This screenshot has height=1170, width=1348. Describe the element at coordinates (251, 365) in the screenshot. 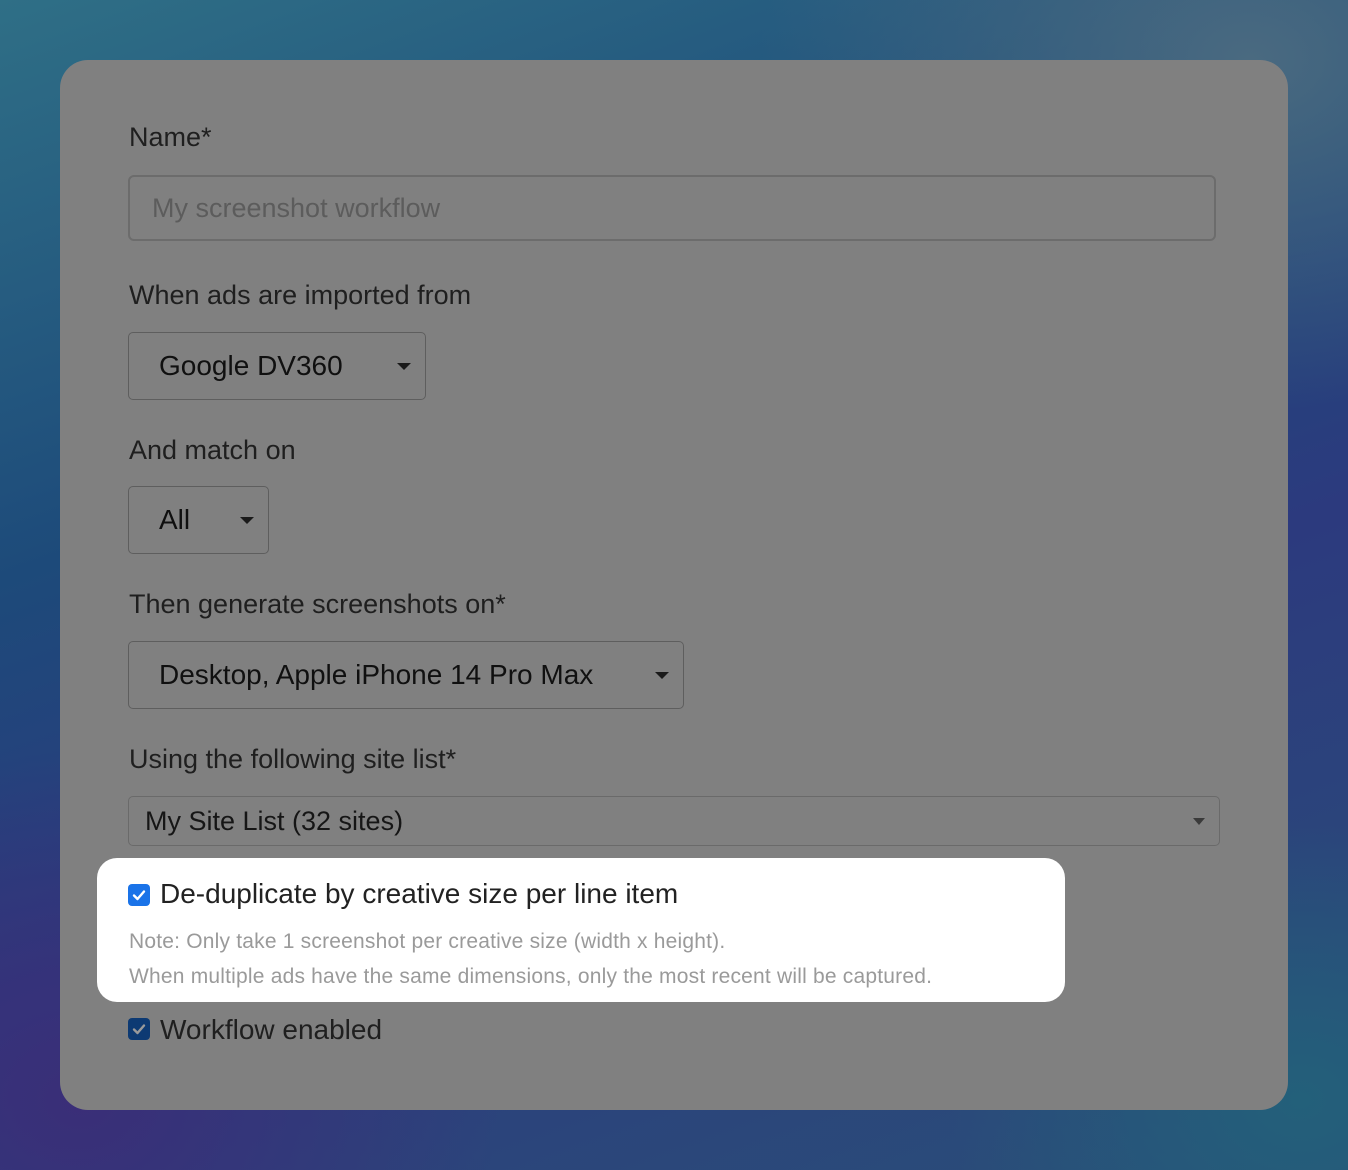

I see `import-source-value: Google DV360` at that location.